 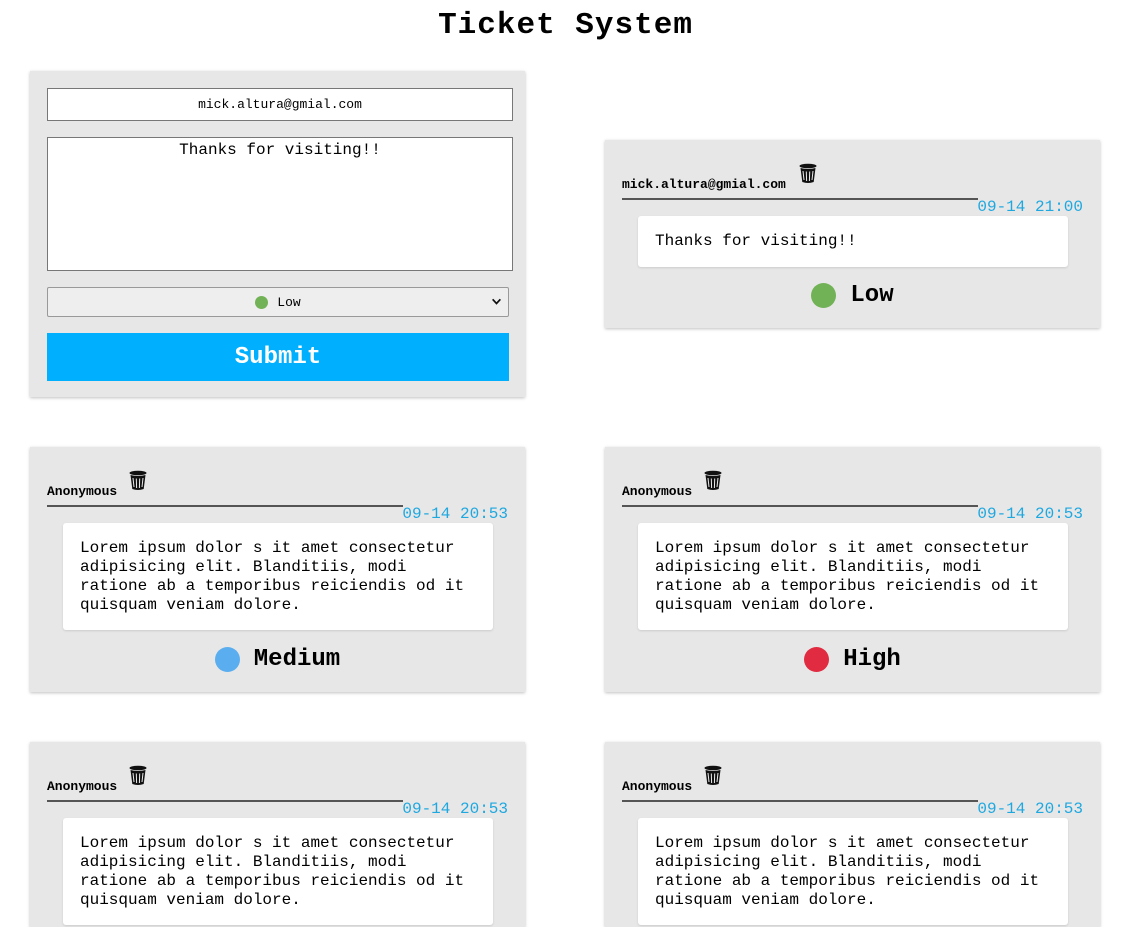 I want to click on ticket-message: Thanks for visiting!!, so click(x=853, y=241).